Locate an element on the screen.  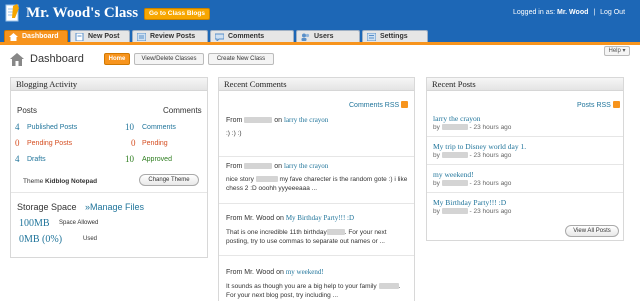
pending-posts-link: Pending Posts is located at coordinates (49, 143).